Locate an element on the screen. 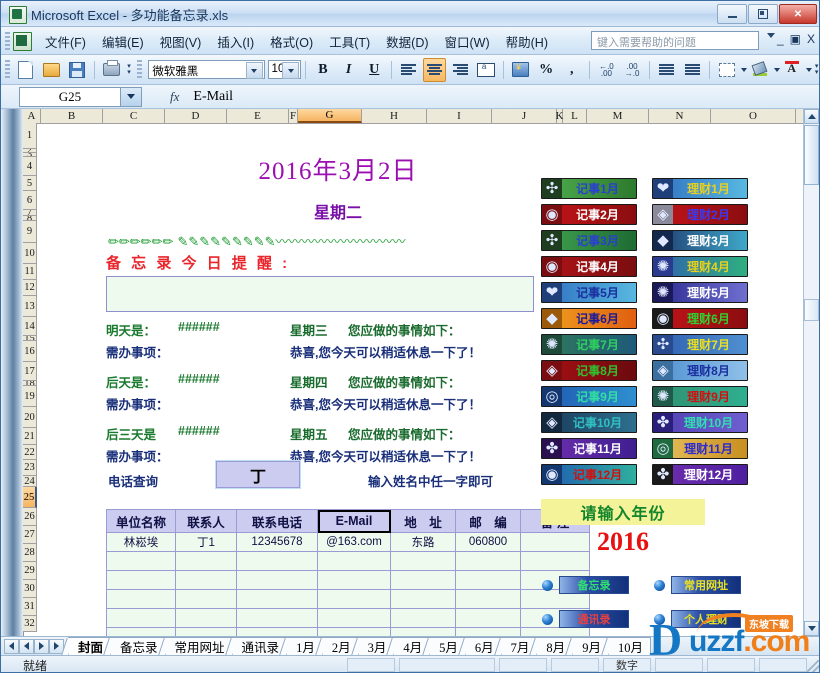  contacts-cell-r1-c4 is located at coordinates (423, 561).